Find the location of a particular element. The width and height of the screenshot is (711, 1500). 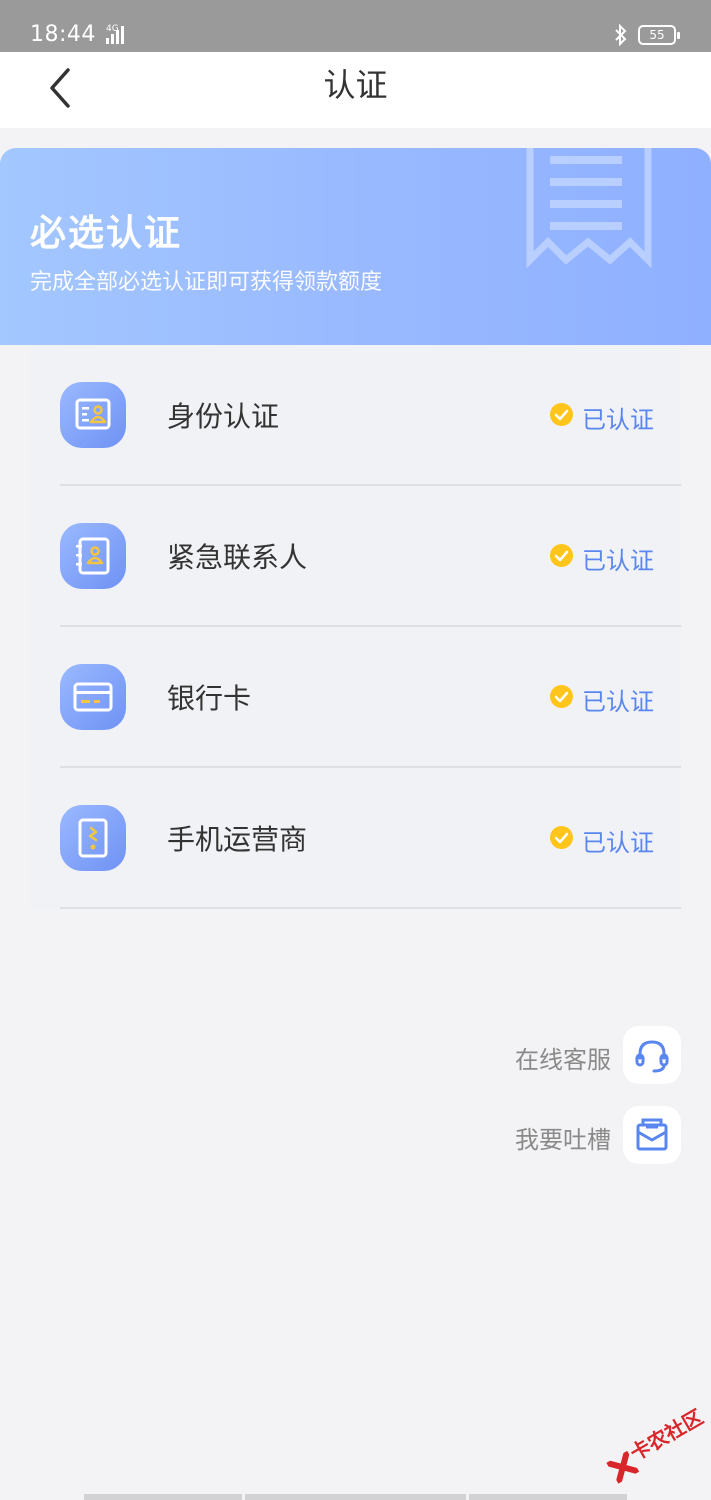

feedback-button: 我要吐槽 is located at coordinates (581, 1135).